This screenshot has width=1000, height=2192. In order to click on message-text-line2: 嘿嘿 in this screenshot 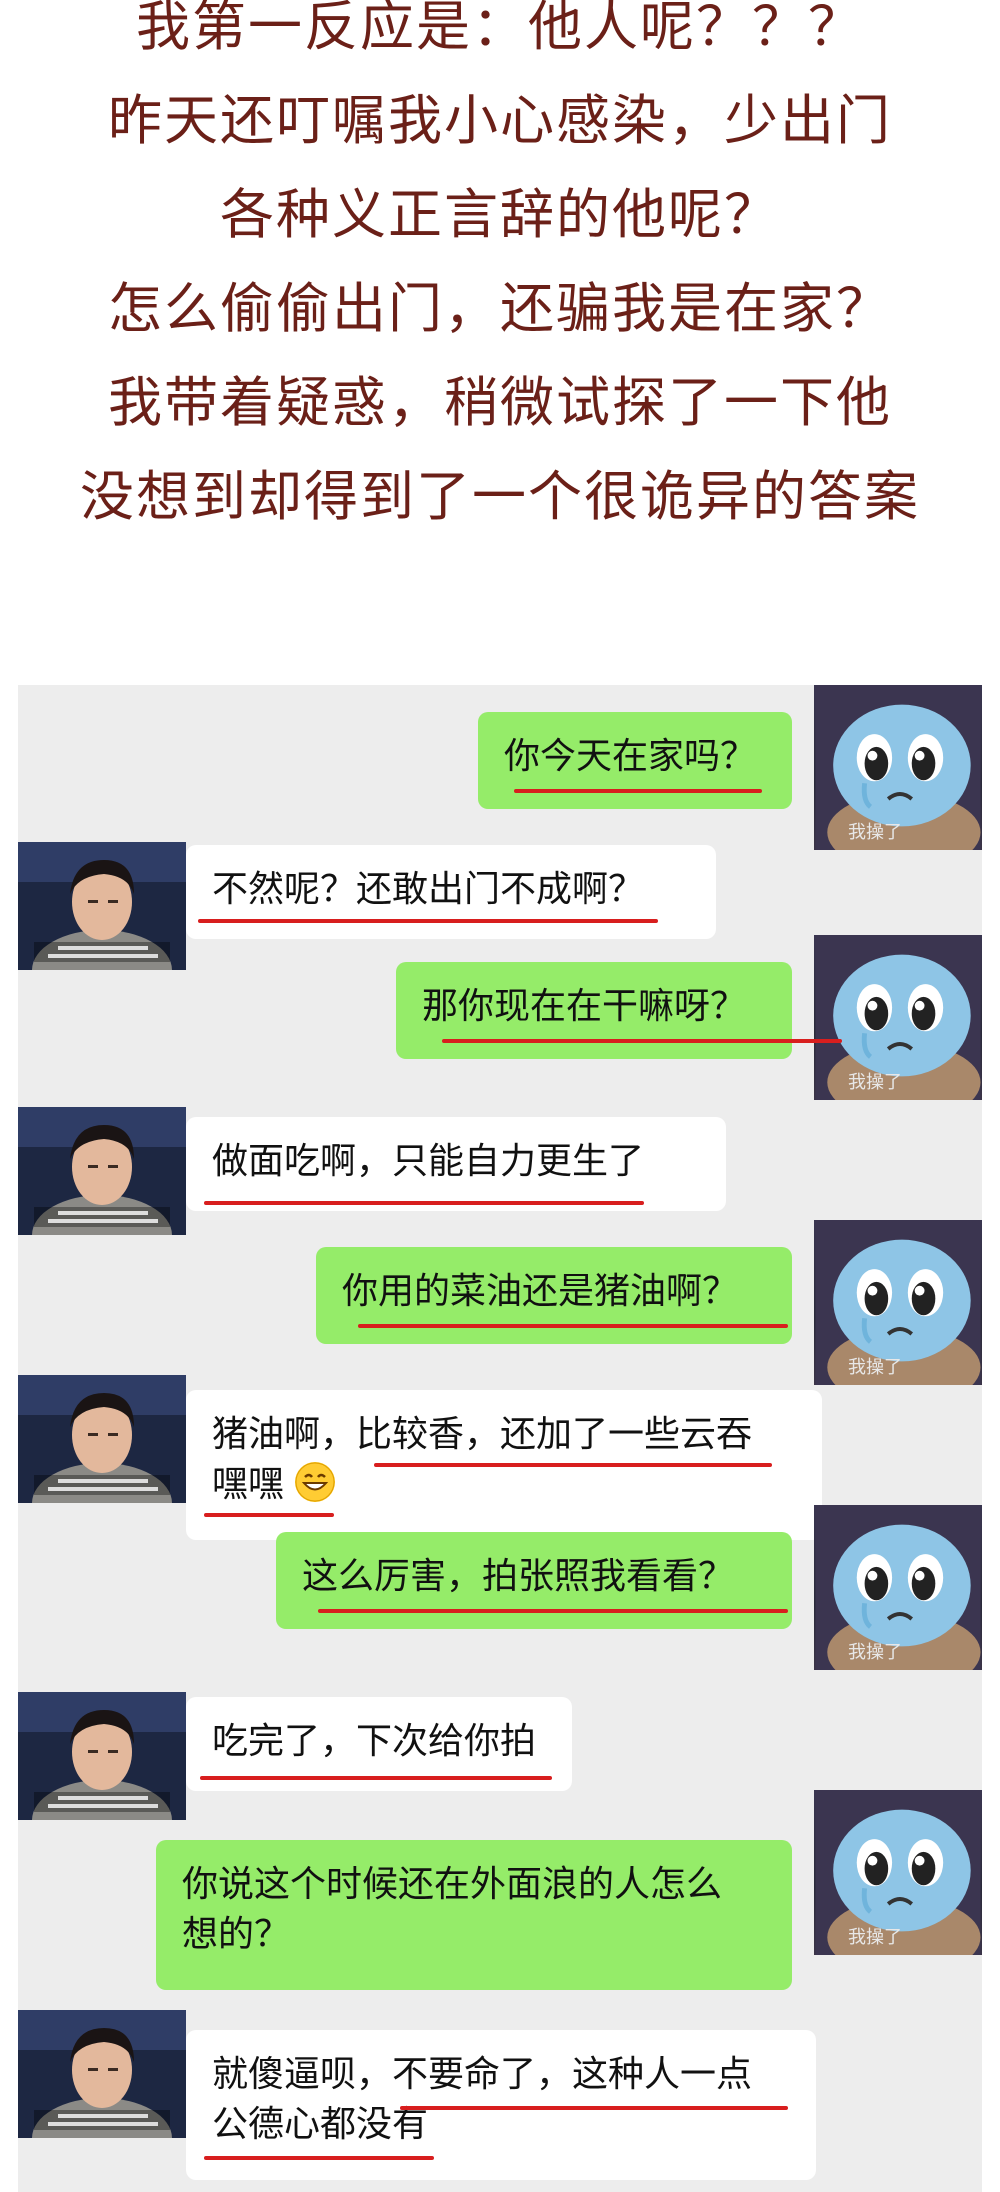, I will do `click(504, 1485)`.